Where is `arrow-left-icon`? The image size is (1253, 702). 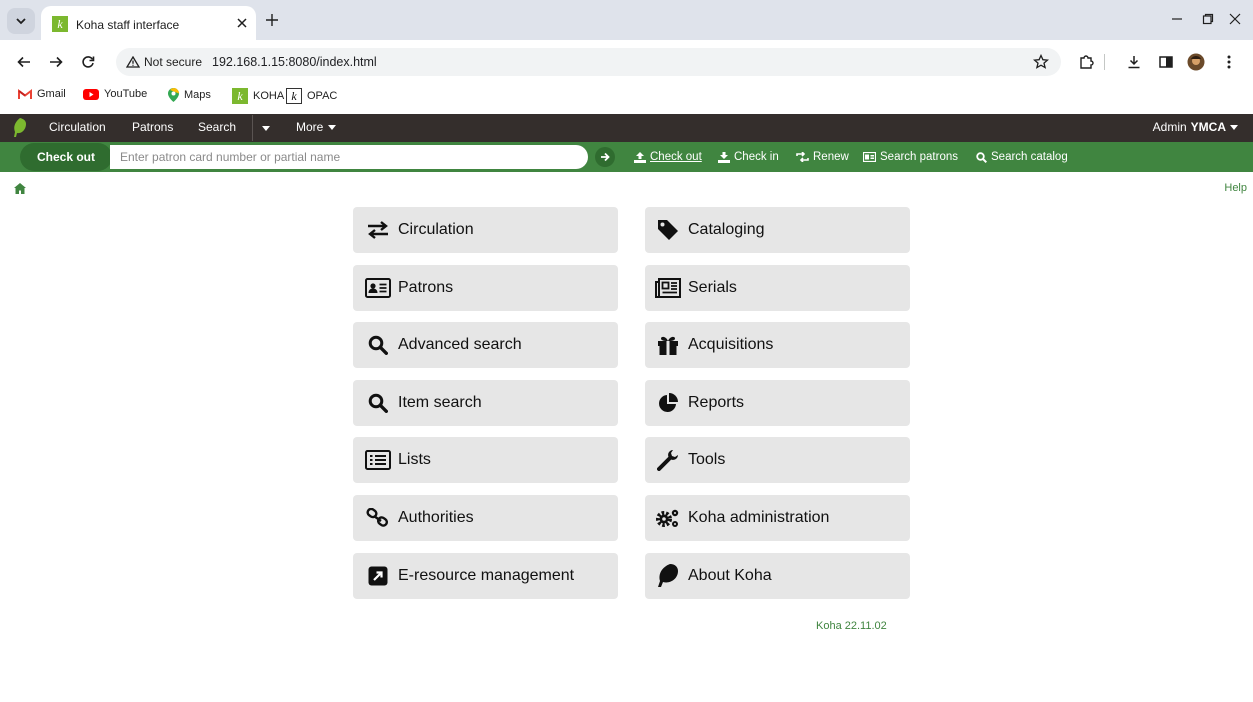
arrow-left-icon is located at coordinates (23, 62).